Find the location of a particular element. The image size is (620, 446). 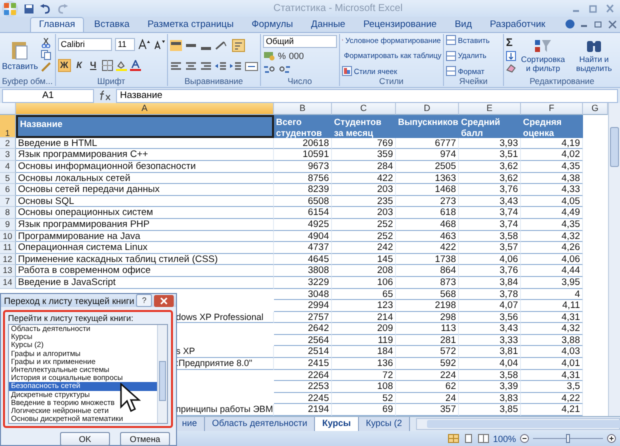

table-cell: 3,84 is located at coordinates (490, 282).